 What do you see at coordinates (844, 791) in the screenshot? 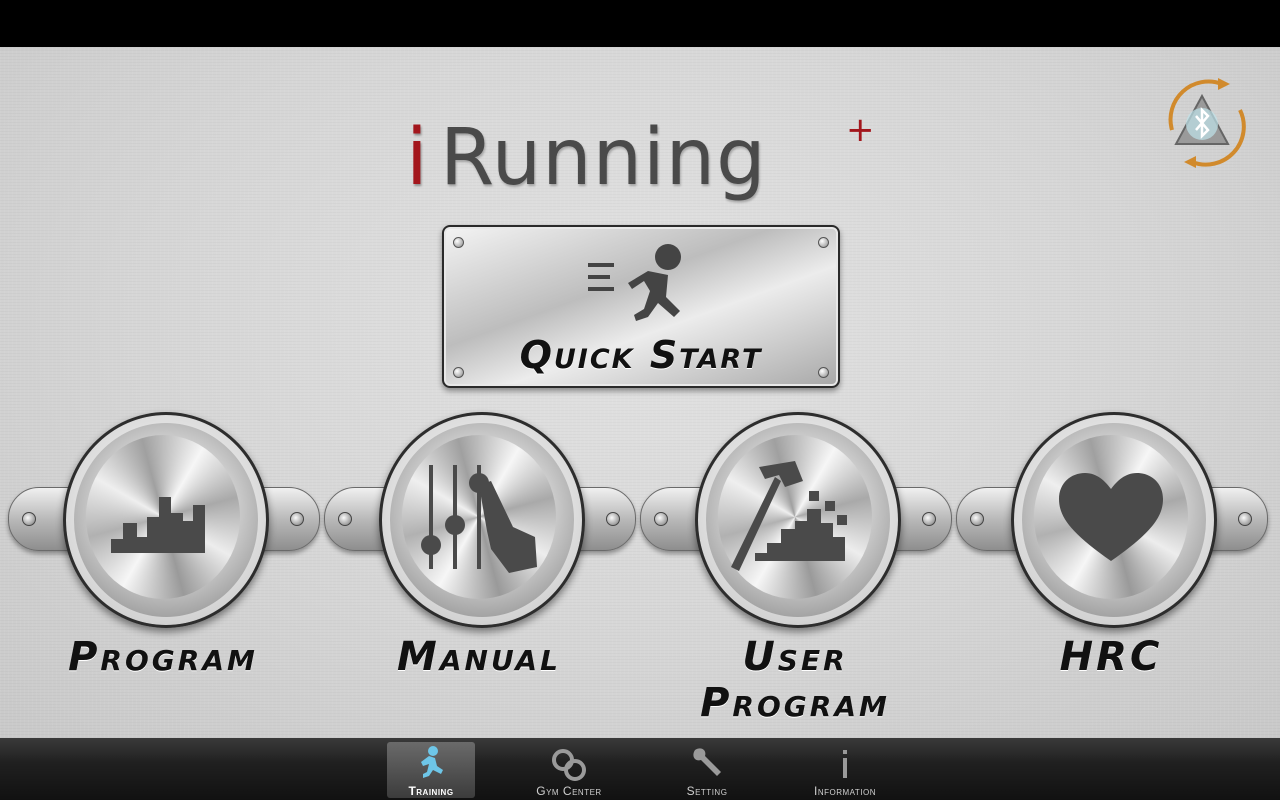
I see `tab-information-label: Information` at bounding box center [844, 791].